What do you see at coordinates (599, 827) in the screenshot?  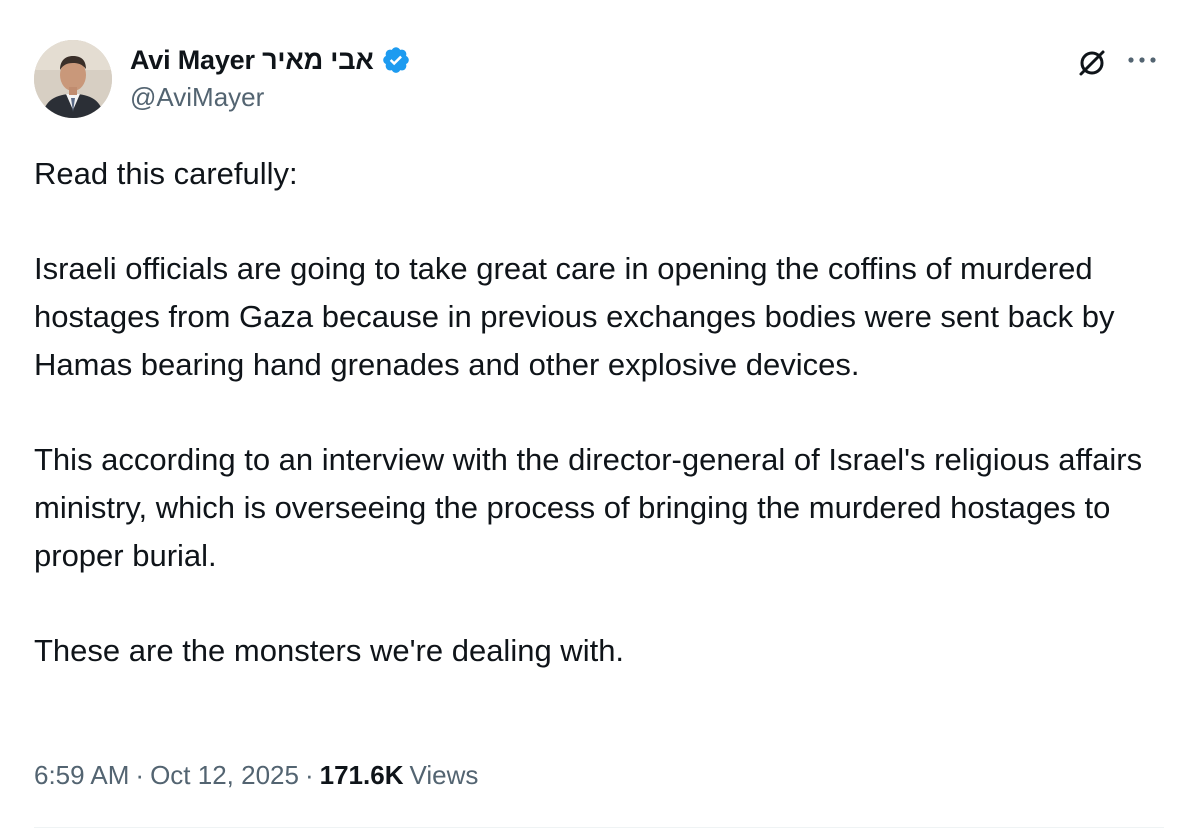 I see `divider` at bounding box center [599, 827].